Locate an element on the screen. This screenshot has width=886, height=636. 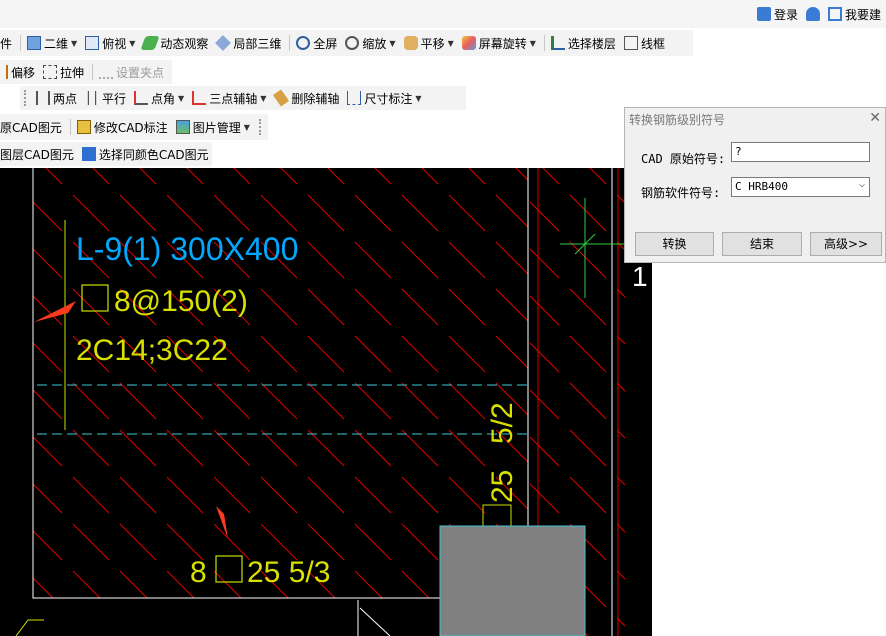
angle-icon is located at coordinates (141, 98).